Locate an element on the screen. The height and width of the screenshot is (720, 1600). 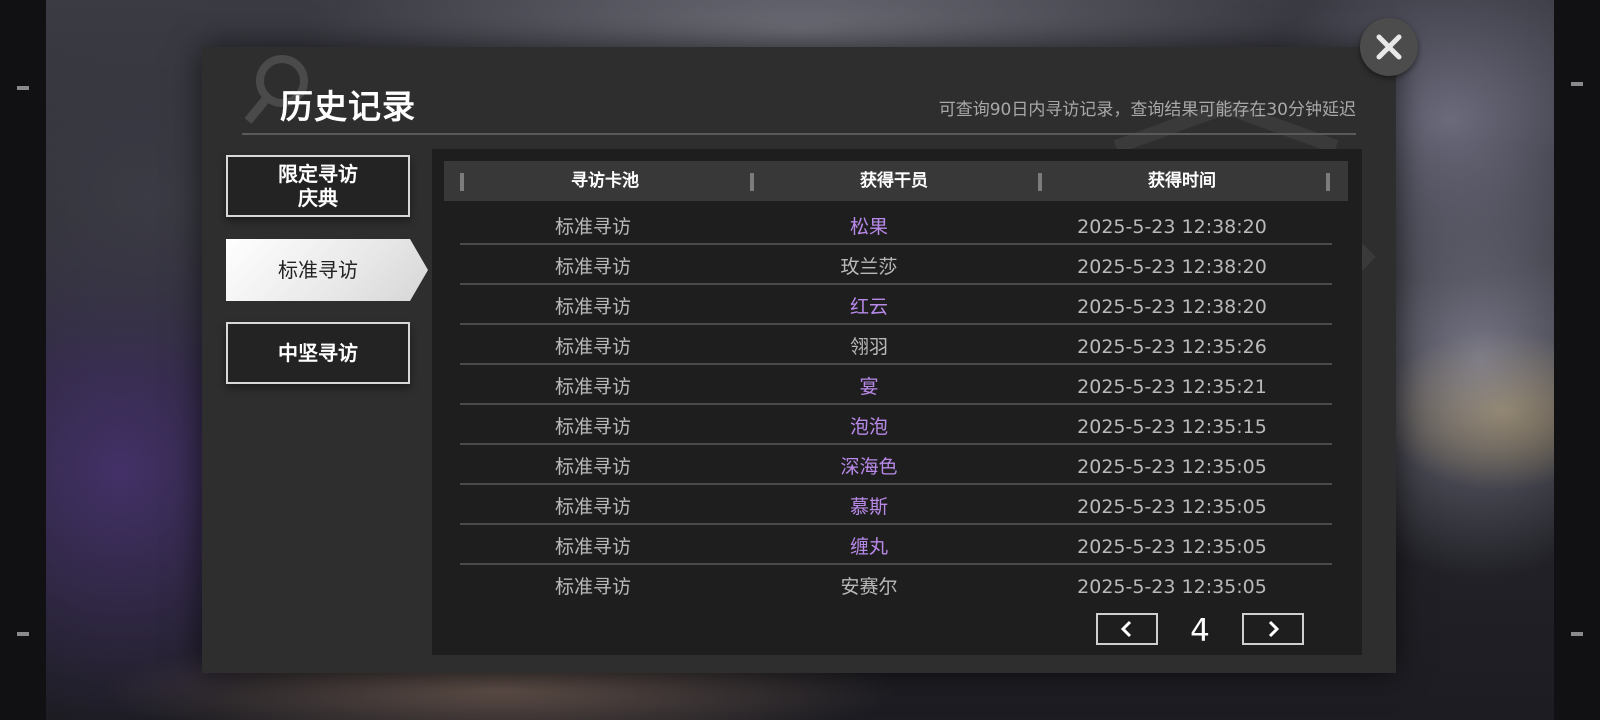
operator-cell: 红云 is located at coordinates (868, 307).